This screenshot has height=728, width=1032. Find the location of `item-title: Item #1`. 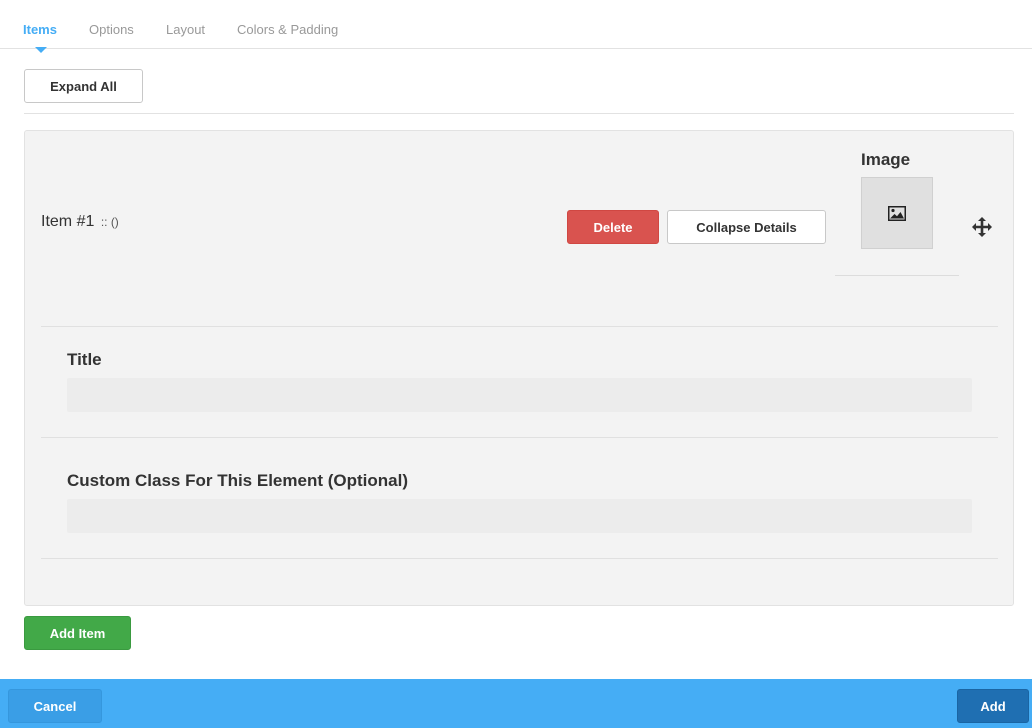

item-title: Item #1 is located at coordinates (68, 221).